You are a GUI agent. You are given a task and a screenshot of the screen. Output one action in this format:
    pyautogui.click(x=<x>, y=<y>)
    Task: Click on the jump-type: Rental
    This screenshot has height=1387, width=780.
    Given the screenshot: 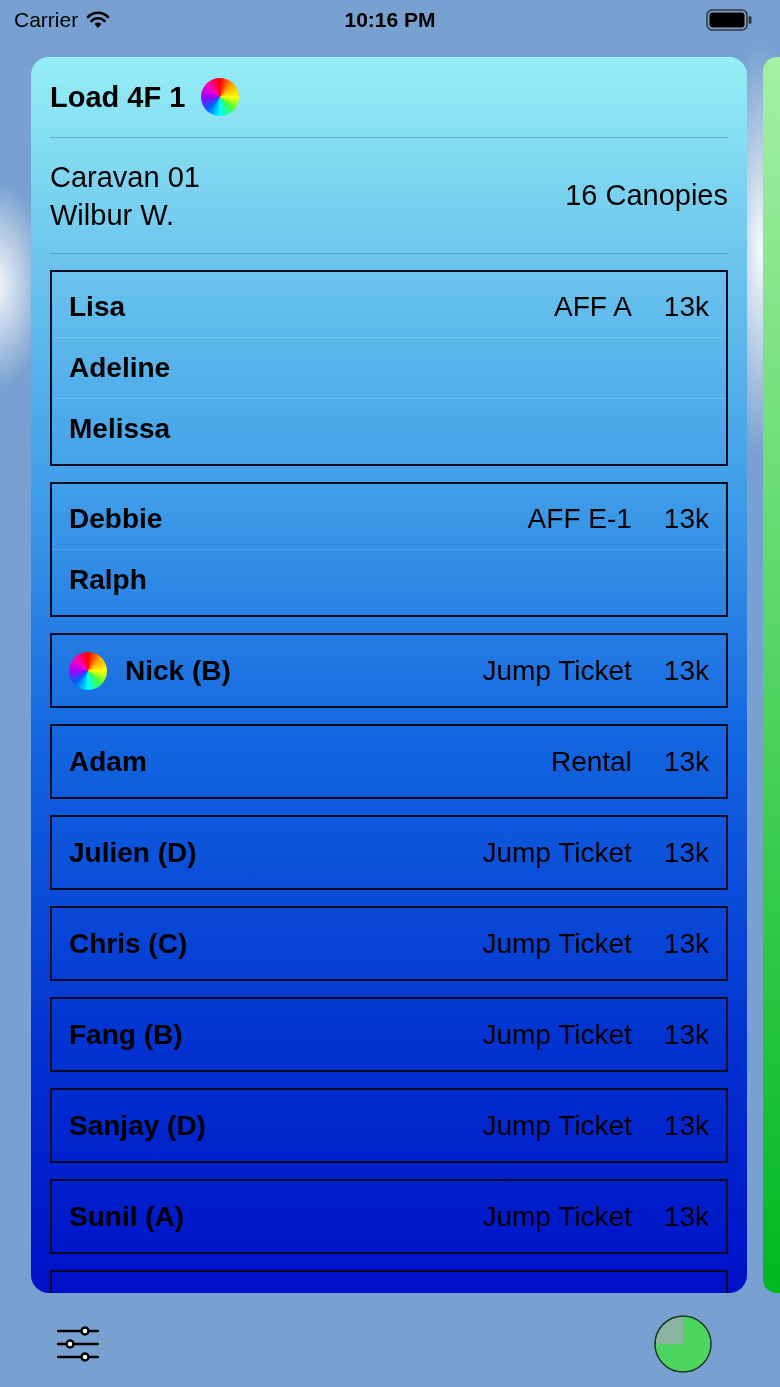 What is the action you would take?
    pyautogui.click(x=591, y=761)
    